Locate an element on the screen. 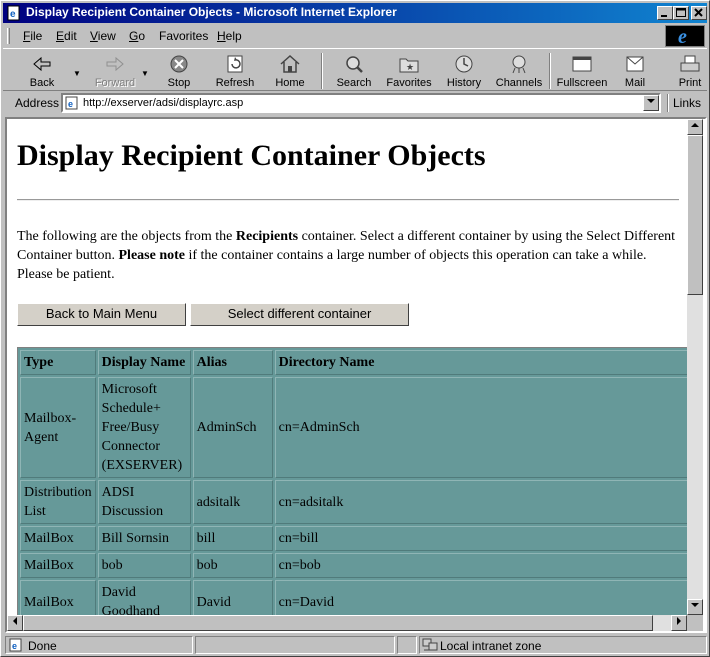 This screenshot has height=657, width=710. page-icon: e is located at coordinates (71, 103).